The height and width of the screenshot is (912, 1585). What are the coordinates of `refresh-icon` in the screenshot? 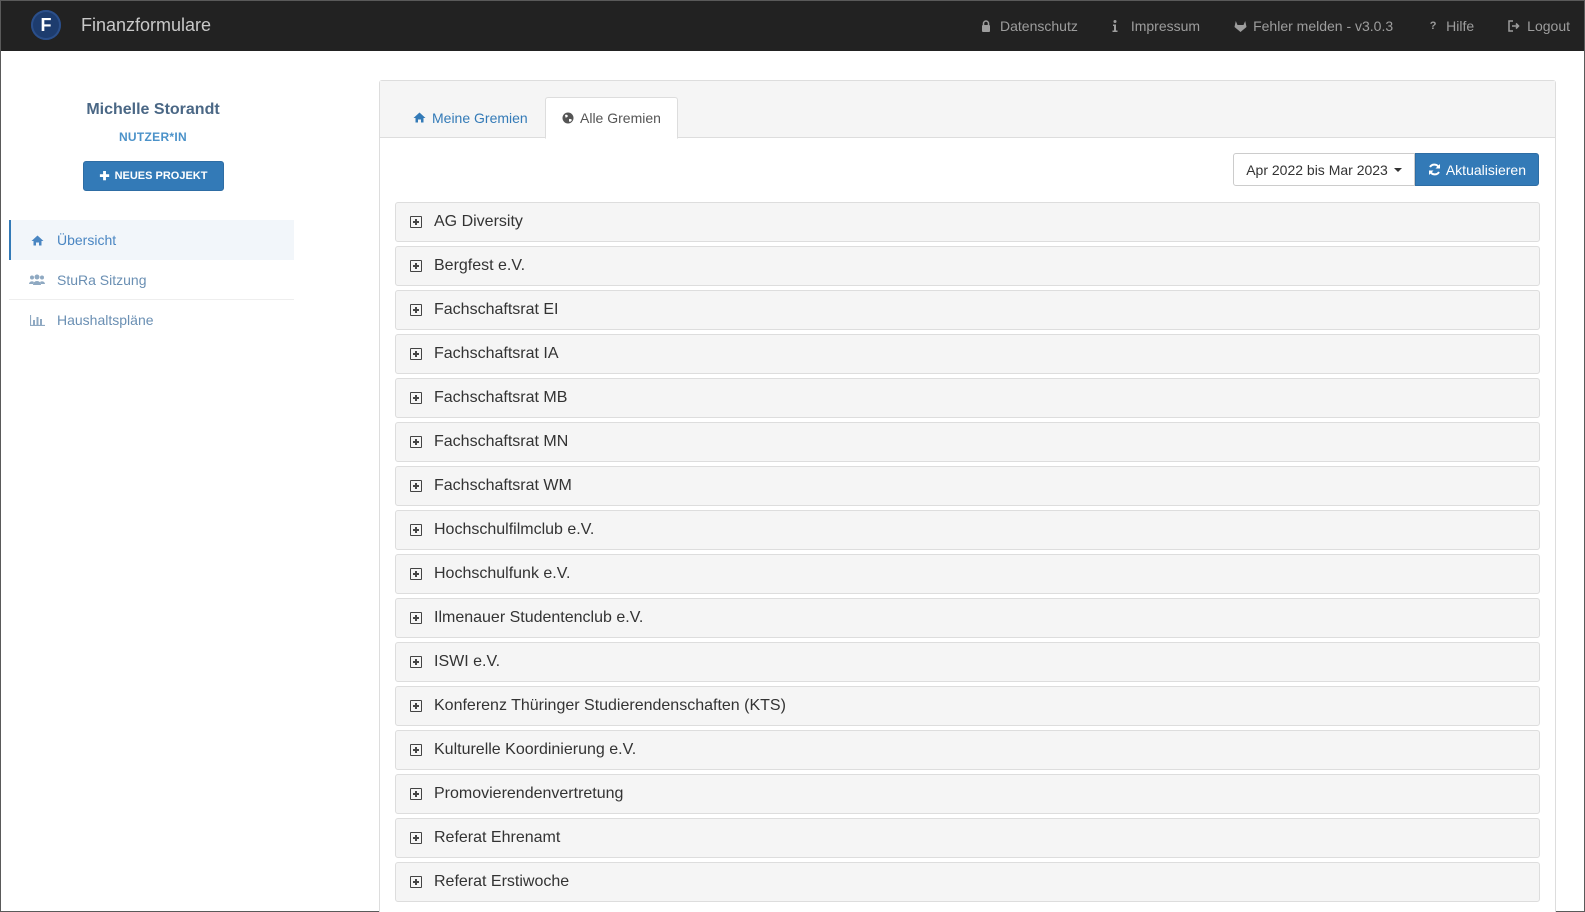 It's located at (1434, 169).